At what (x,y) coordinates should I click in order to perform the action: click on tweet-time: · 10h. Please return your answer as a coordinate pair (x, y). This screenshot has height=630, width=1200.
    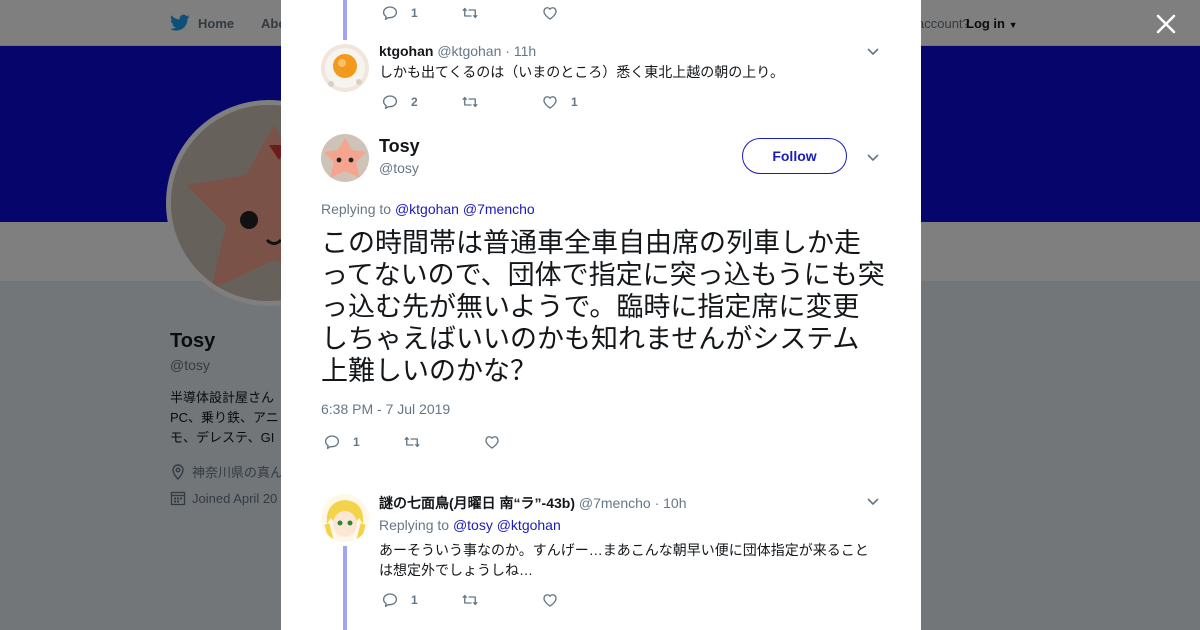
    Looking at the image, I should click on (671, 503).